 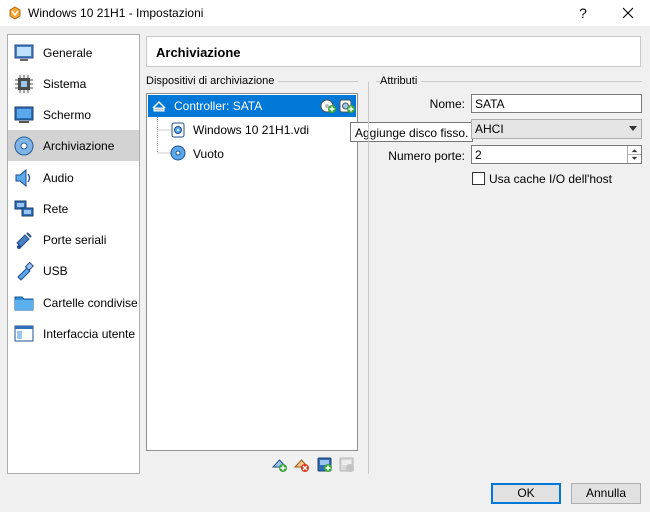 I want to click on panel-separator, so click(x=368, y=278).